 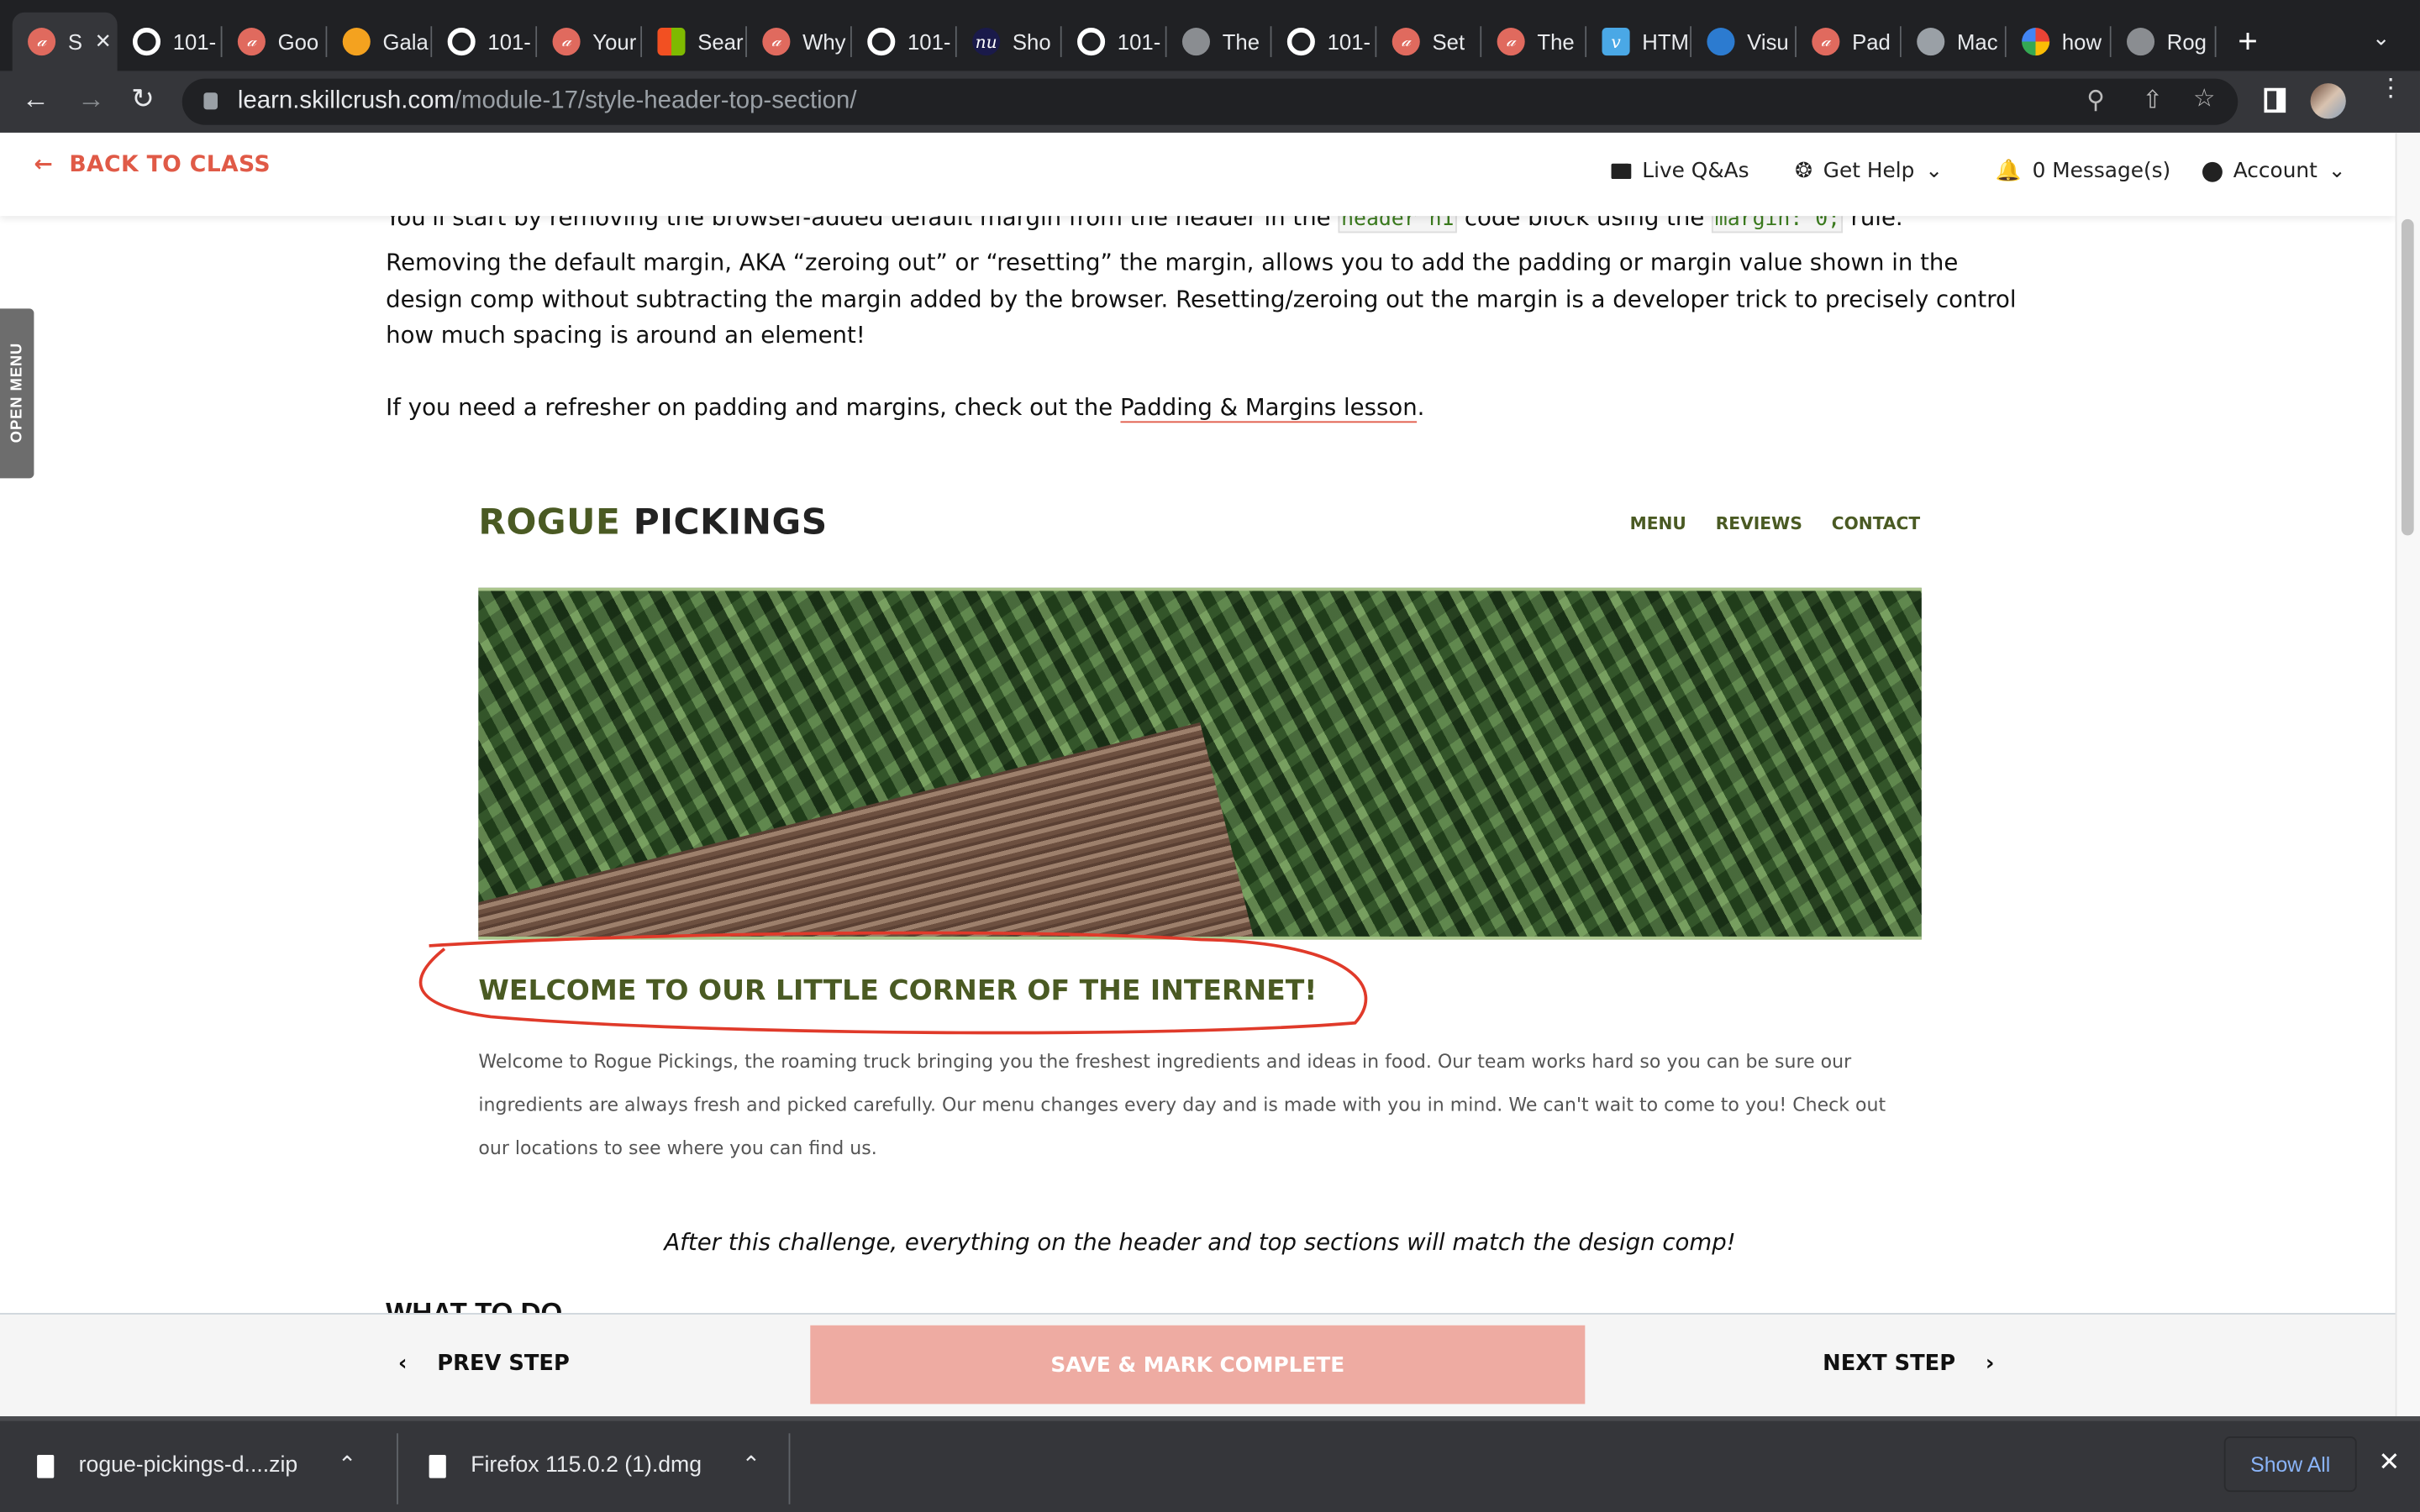 What do you see at coordinates (2407, 377) in the screenshot?
I see `scrollbar-thumb` at bounding box center [2407, 377].